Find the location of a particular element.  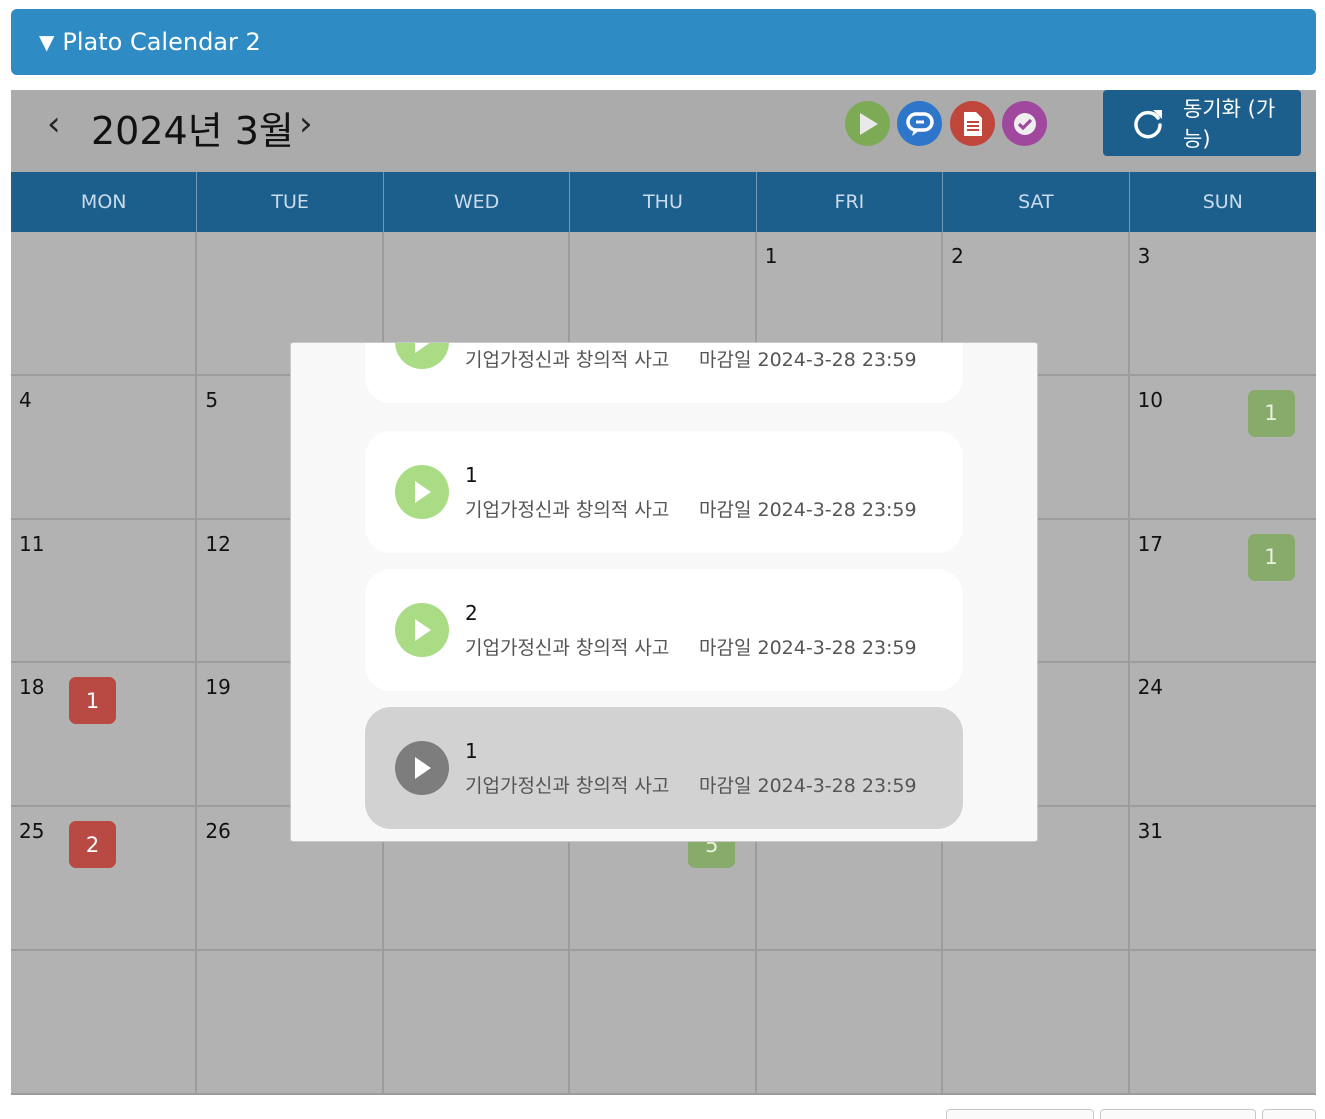

day-cell: 11 is located at coordinates (104, 591).